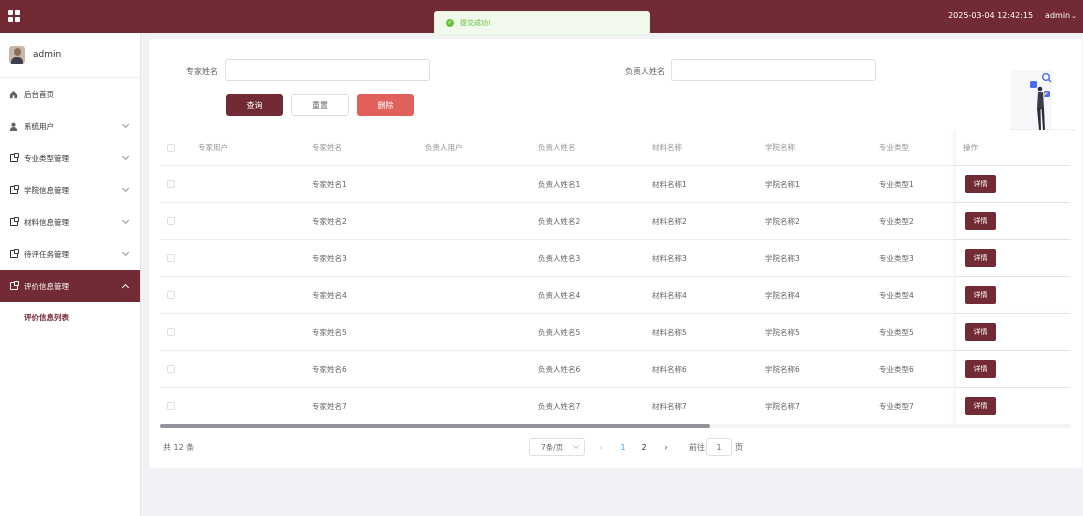  Describe the element at coordinates (327, 70) in the screenshot. I see `expert-name-input` at that location.